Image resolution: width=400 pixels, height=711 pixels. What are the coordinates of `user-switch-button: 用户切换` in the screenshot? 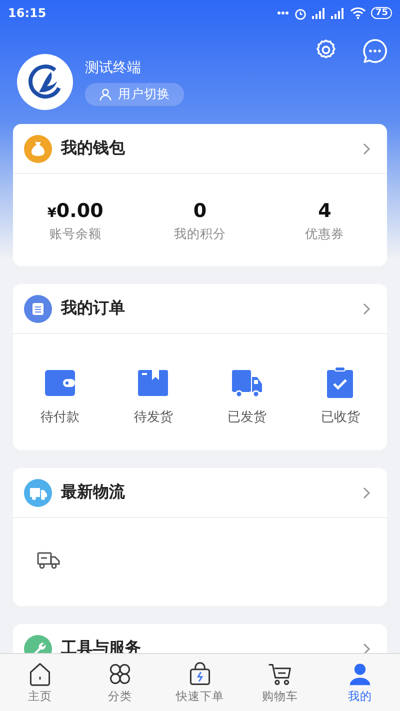 It's located at (134, 94).